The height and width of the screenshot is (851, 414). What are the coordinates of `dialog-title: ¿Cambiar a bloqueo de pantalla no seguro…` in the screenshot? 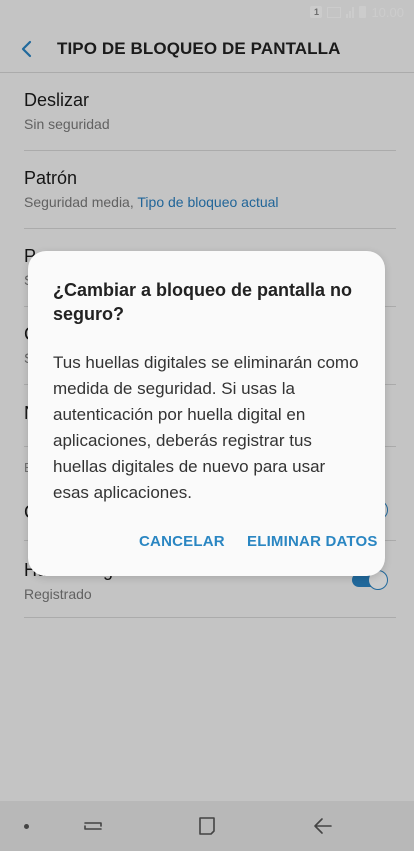 It's located at (203, 302).